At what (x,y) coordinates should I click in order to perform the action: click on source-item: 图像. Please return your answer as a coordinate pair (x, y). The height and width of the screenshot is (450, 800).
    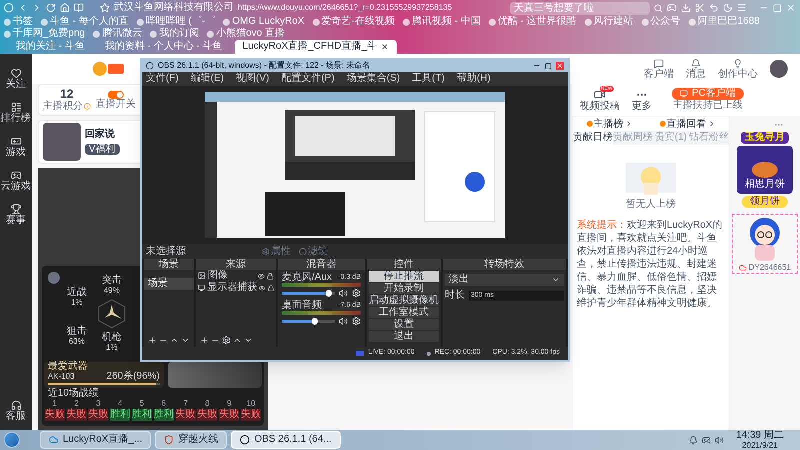
    Looking at the image, I should click on (236, 276).